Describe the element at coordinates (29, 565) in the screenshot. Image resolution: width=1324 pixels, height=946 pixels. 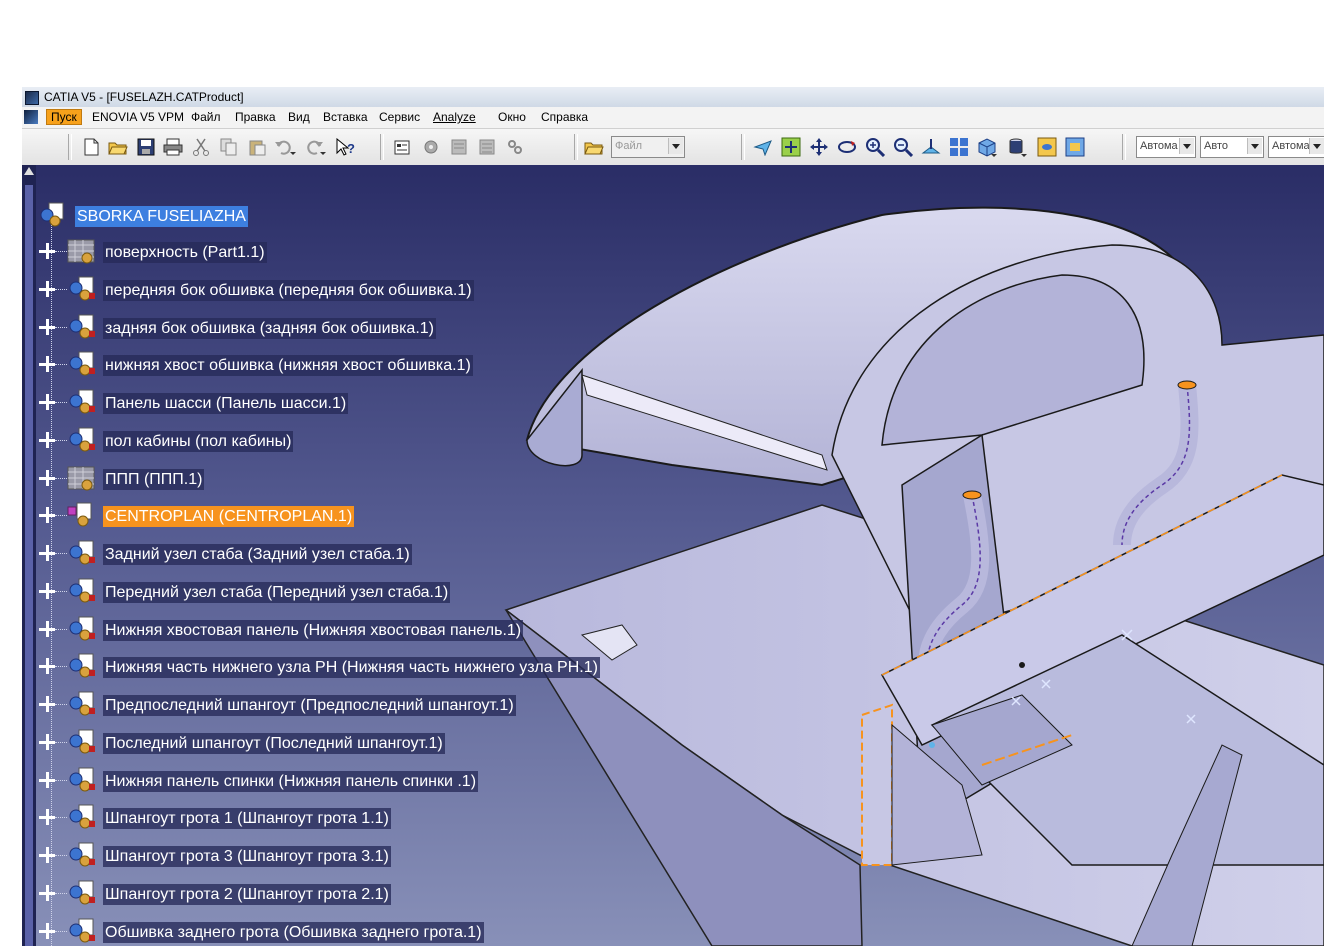
I see `scroll-thumb` at that location.